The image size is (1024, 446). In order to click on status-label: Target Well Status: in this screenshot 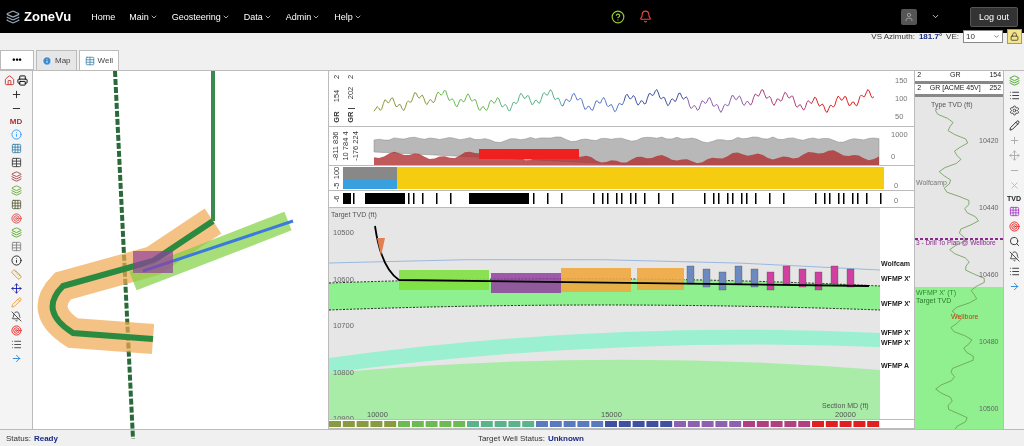, I will do `click(511, 438)`.